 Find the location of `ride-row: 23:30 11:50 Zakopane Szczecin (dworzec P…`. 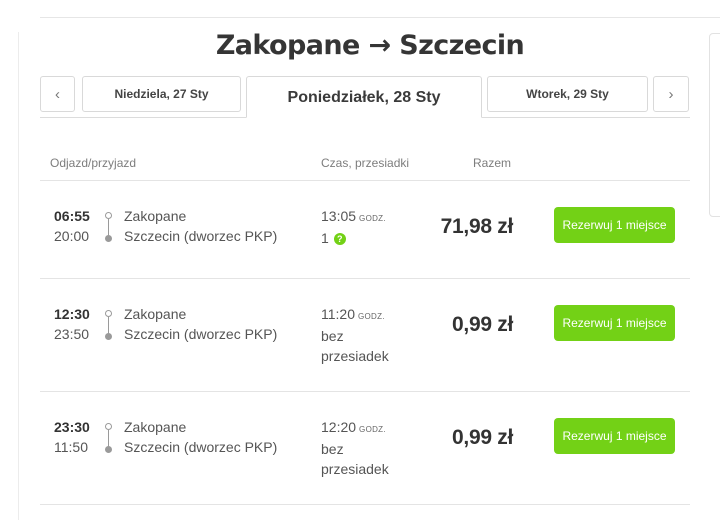

ride-row: 23:30 11:50 Zakopane Szczecin (dworzec P… is located at coordinates (365, 458).